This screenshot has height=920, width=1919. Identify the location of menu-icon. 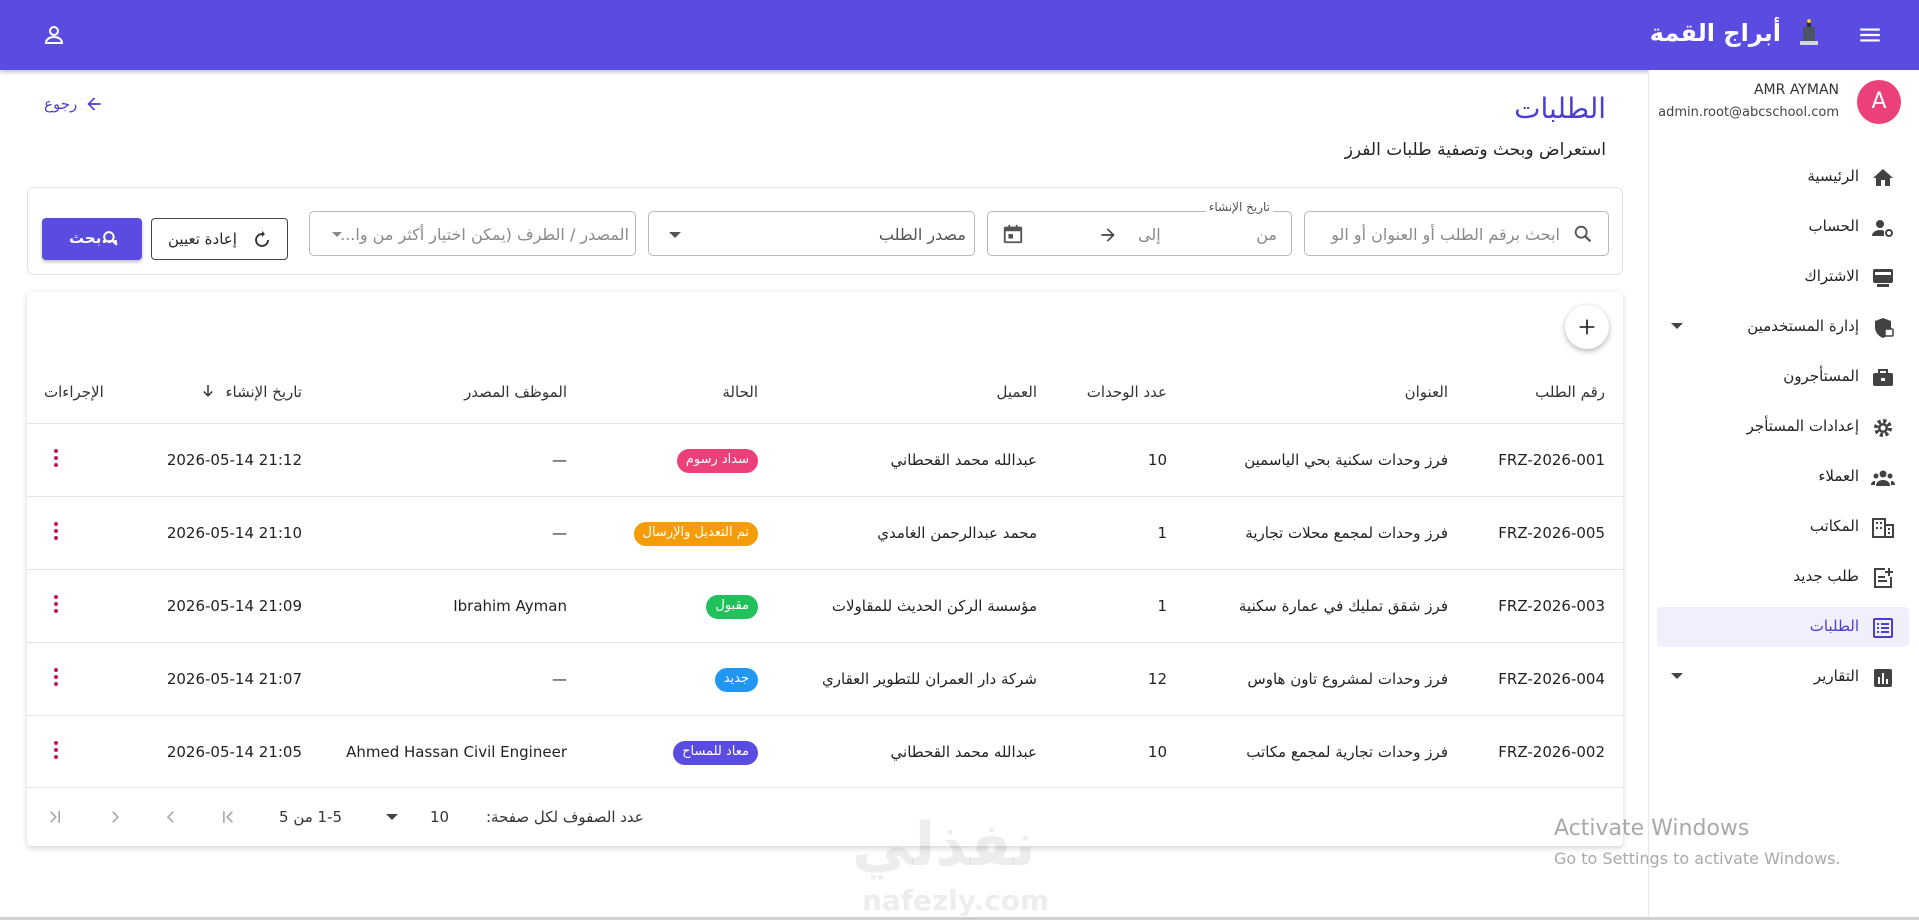
(1870, 35).